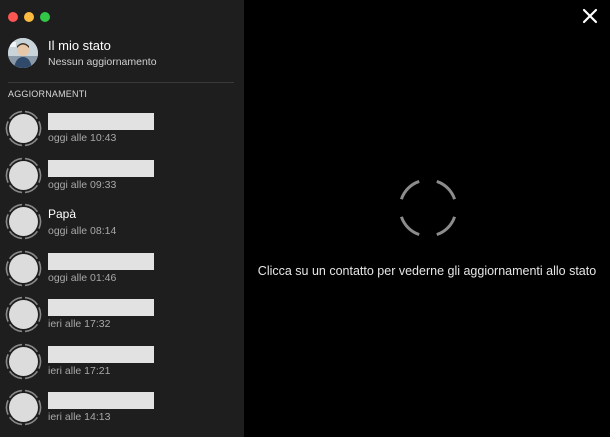  What do you see at coordinates (79, 45) in the screenshot?
I see `my-status-title: Il mio stato` at bounding box center [79, 45].